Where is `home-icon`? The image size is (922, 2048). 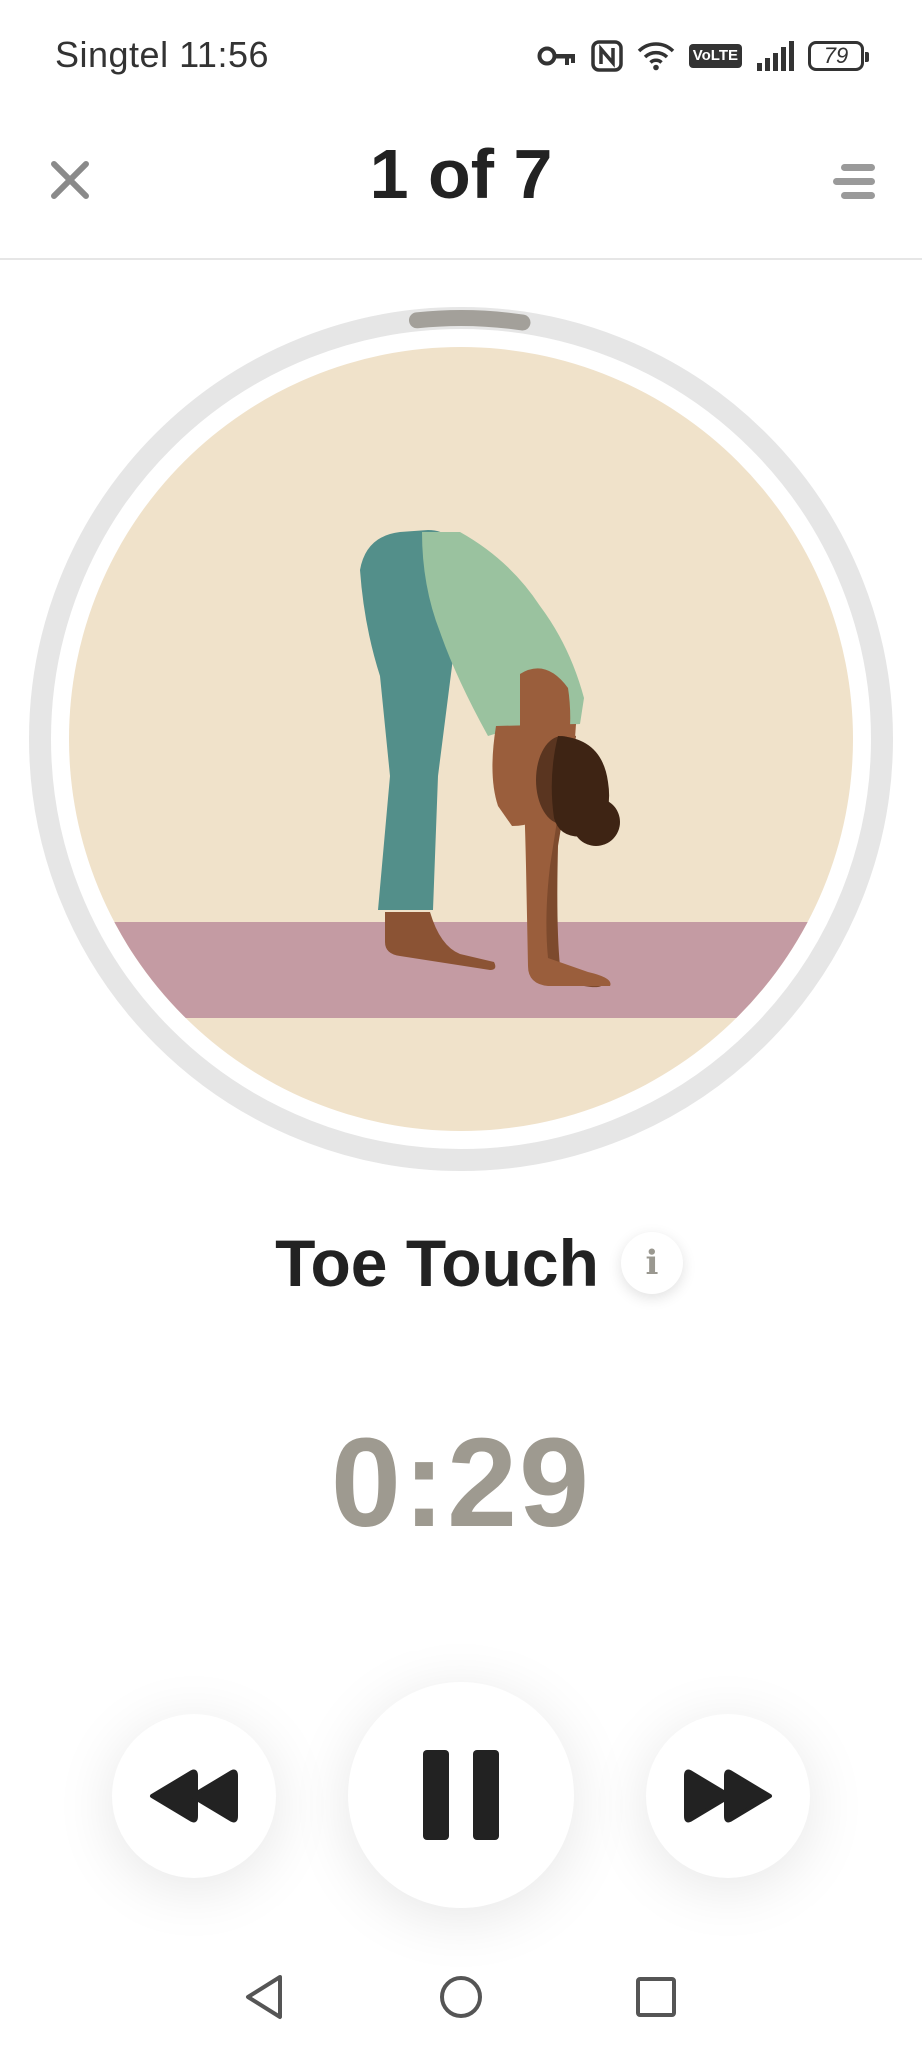
home-icon is located at coordinates (461, 1997).